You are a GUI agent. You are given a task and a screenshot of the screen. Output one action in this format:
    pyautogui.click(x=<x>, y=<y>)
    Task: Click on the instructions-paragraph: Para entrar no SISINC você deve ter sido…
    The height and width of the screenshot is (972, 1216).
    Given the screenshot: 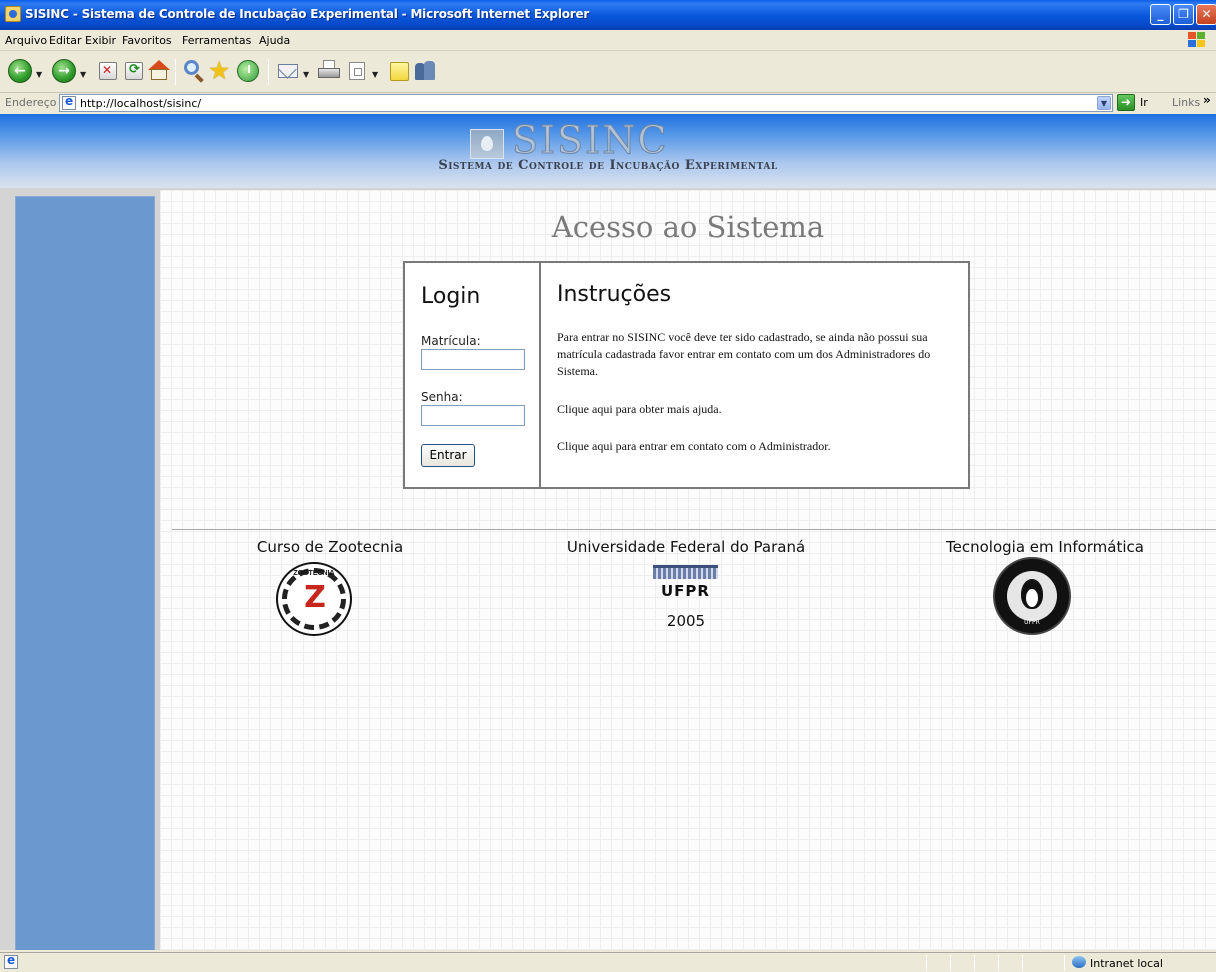 What is the action you would take?
    pyautogui.click(x=744, y=354)
    